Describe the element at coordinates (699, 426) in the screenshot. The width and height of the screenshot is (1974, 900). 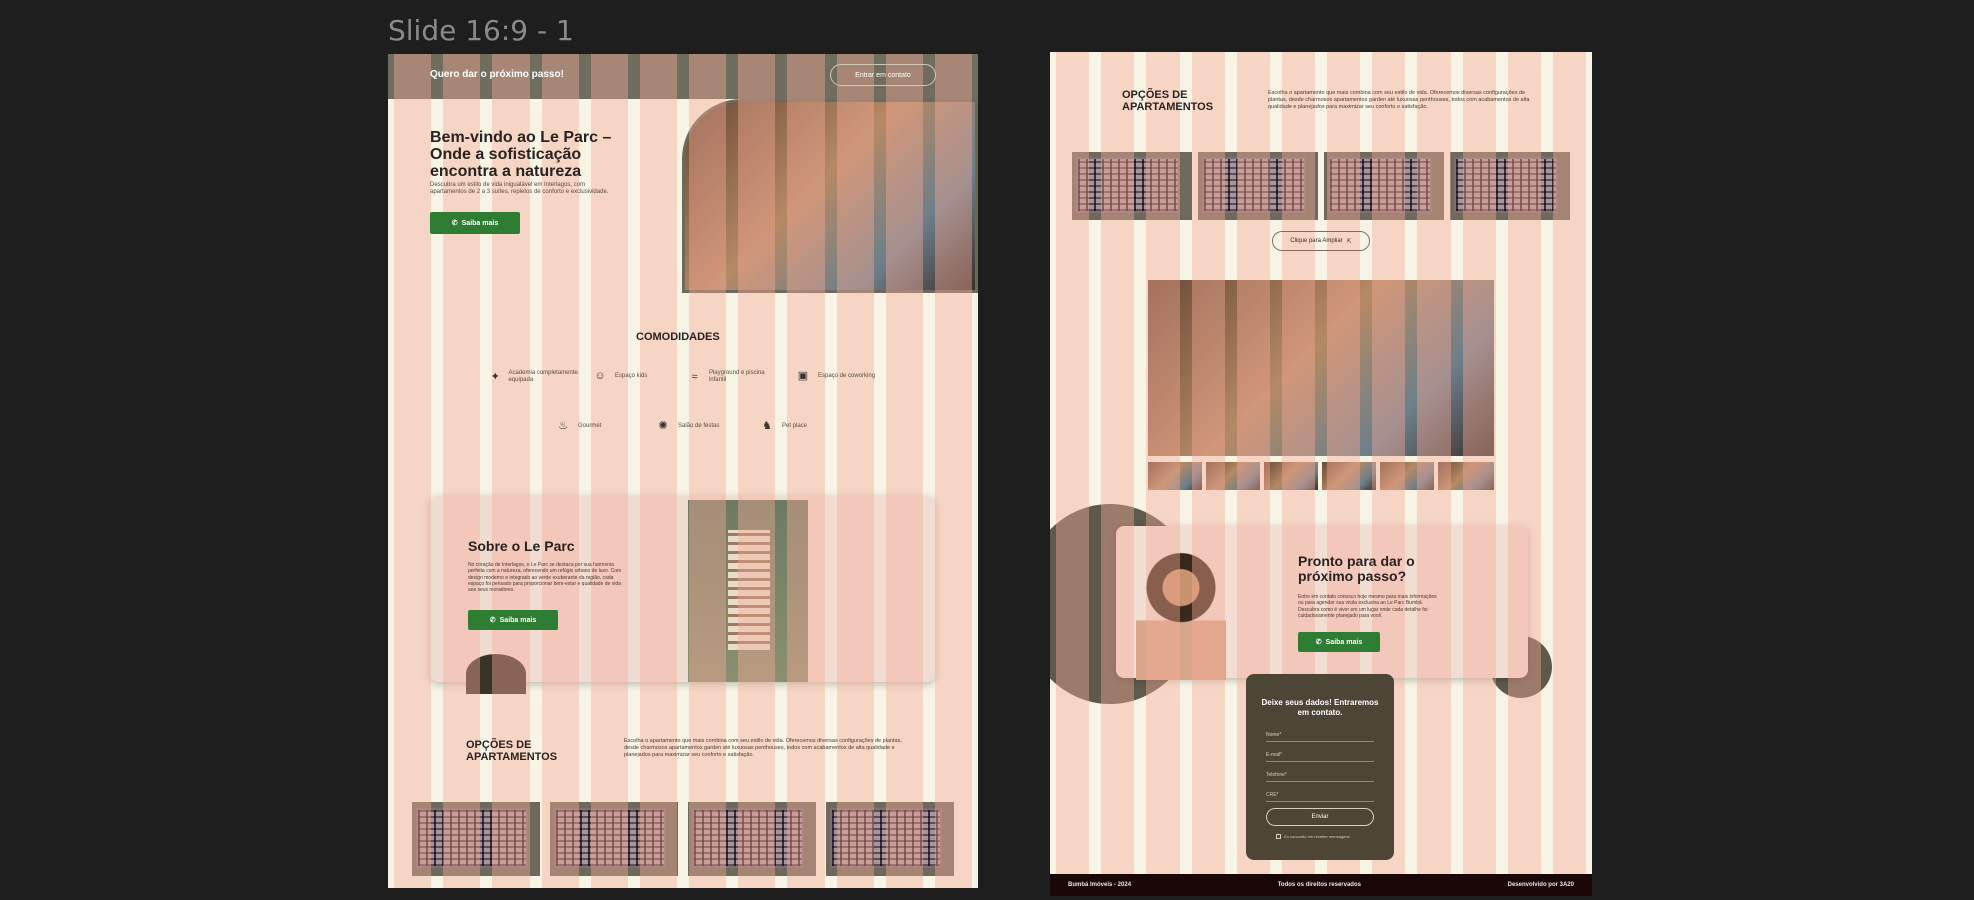
I see `amenity-label: Salão de festas` at that location.